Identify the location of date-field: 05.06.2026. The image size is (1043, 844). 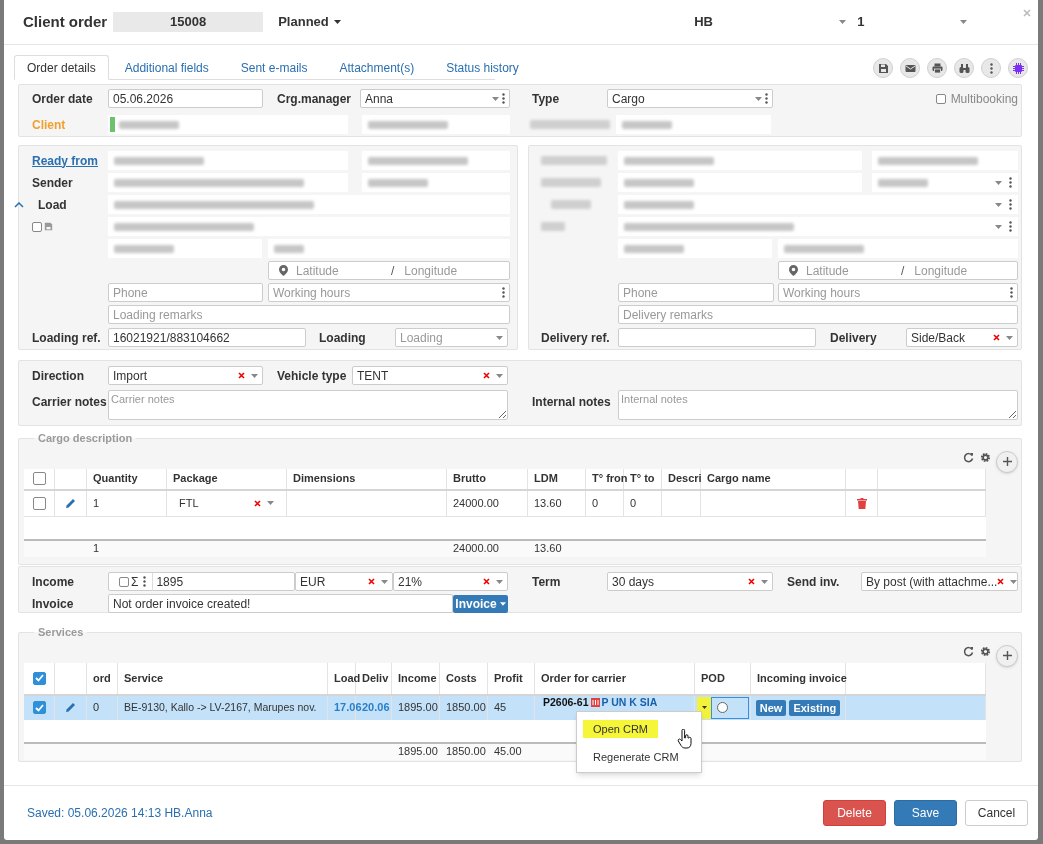
(185, 98).